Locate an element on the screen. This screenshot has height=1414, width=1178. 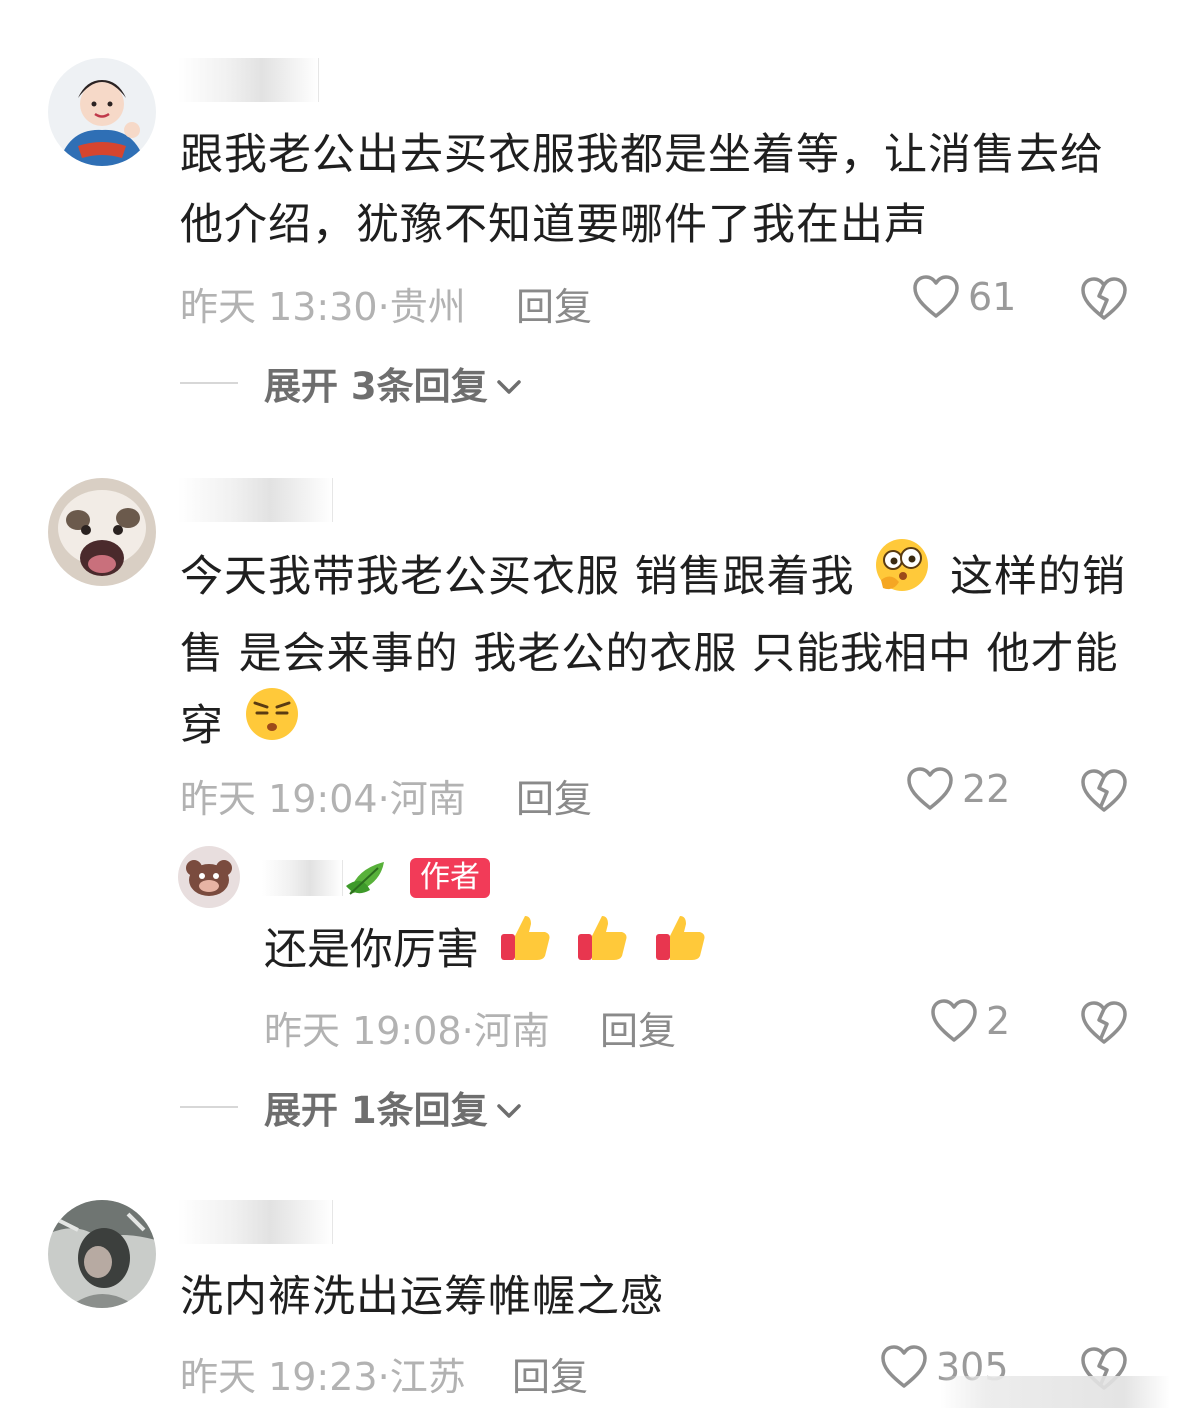
timestamp: 昨天 13:30 is located at coordinates (279, 307).